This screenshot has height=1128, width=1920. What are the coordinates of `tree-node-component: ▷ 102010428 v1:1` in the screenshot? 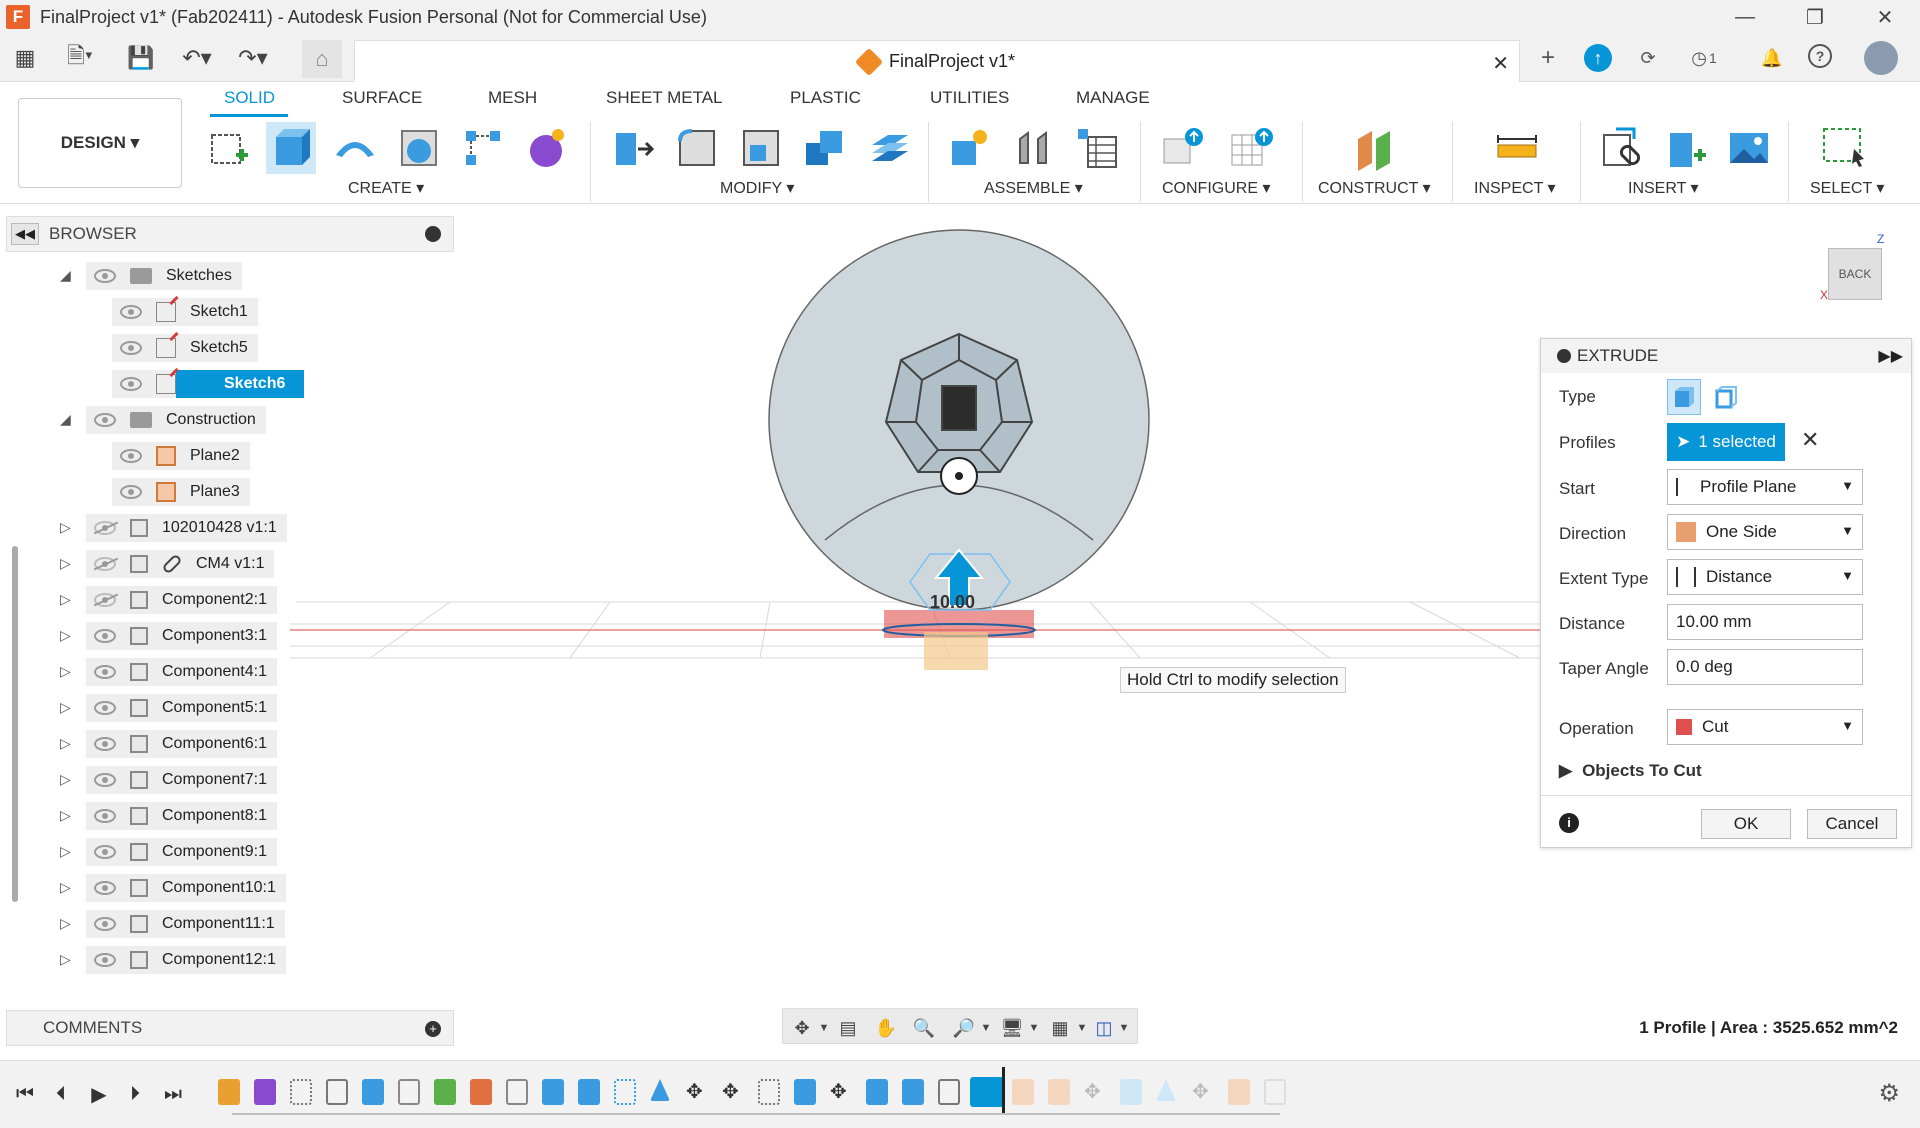 It's located at (173, 528).